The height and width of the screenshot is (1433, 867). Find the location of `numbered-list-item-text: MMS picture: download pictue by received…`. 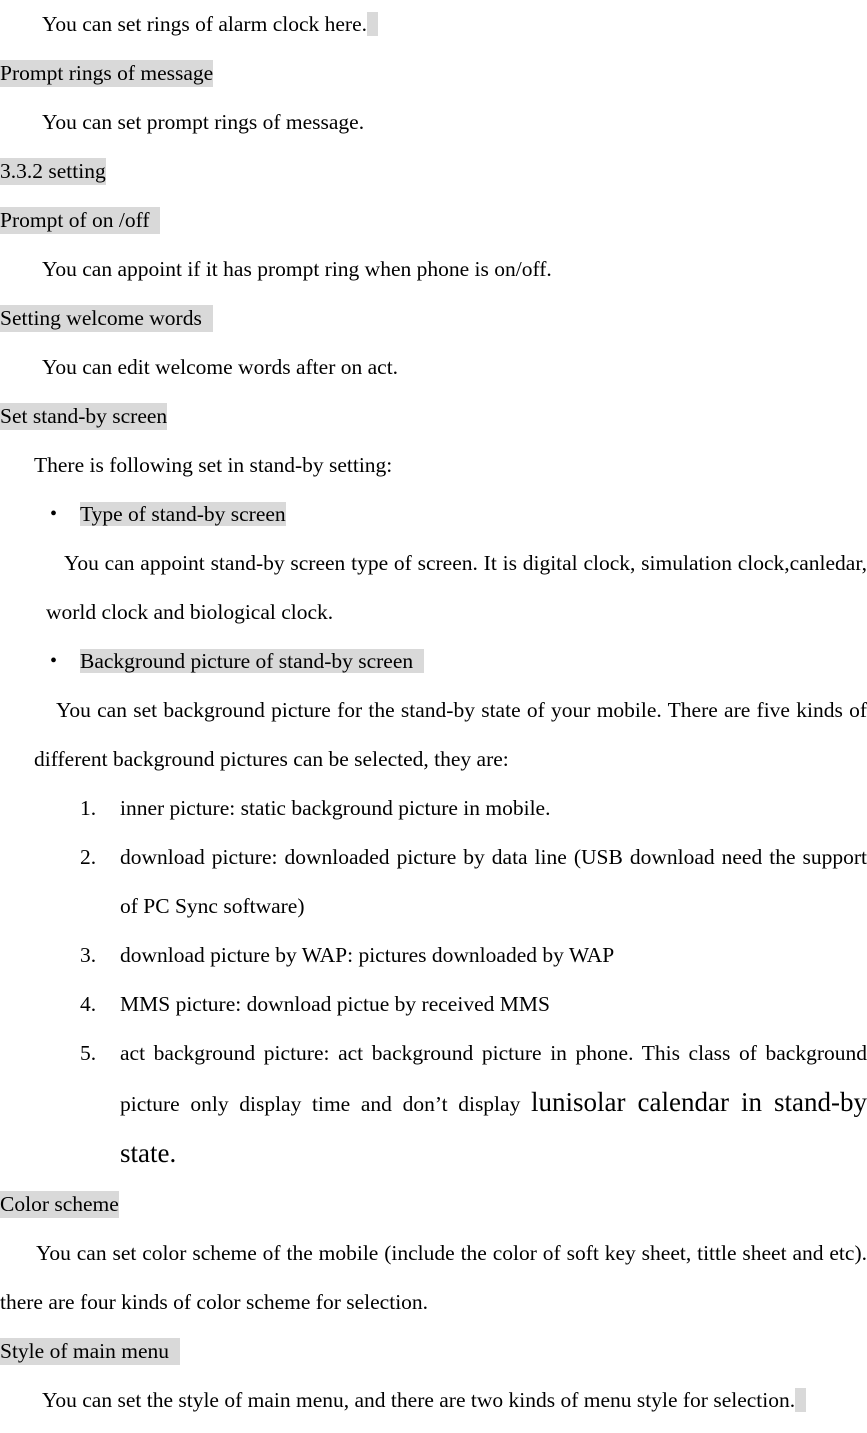

numbered-list-item-text: MMS picture: download pictue by received… is located at coordinates (335, 1004).